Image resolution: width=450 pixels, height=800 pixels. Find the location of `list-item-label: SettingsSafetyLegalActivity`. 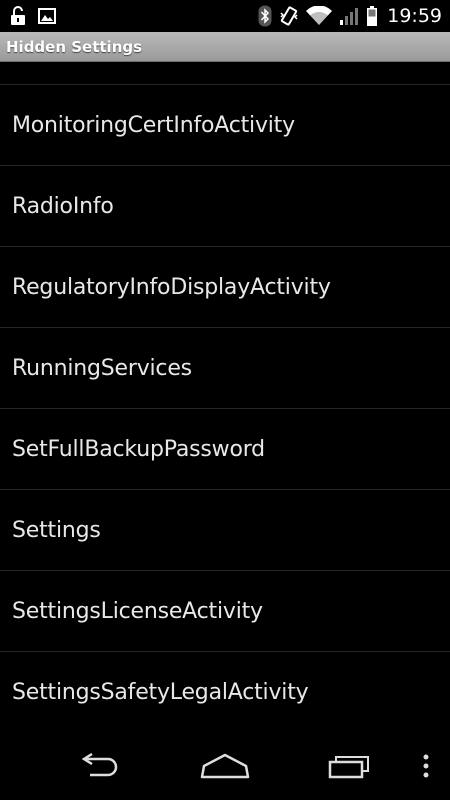

list-item-label: SettingsSafetyLegalActivity is located at coordinates (160, 692).